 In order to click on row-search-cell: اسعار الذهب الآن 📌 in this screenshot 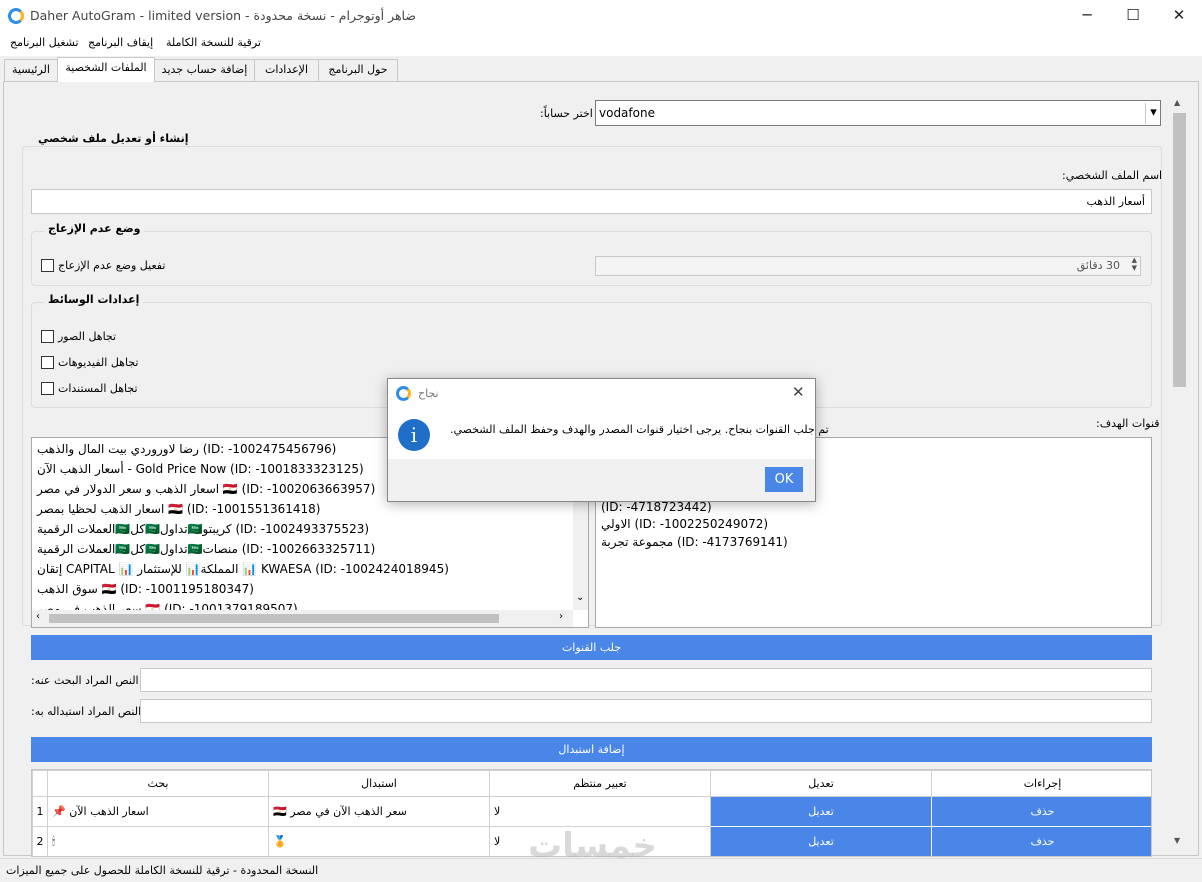, I will do `click(158, 811)`.